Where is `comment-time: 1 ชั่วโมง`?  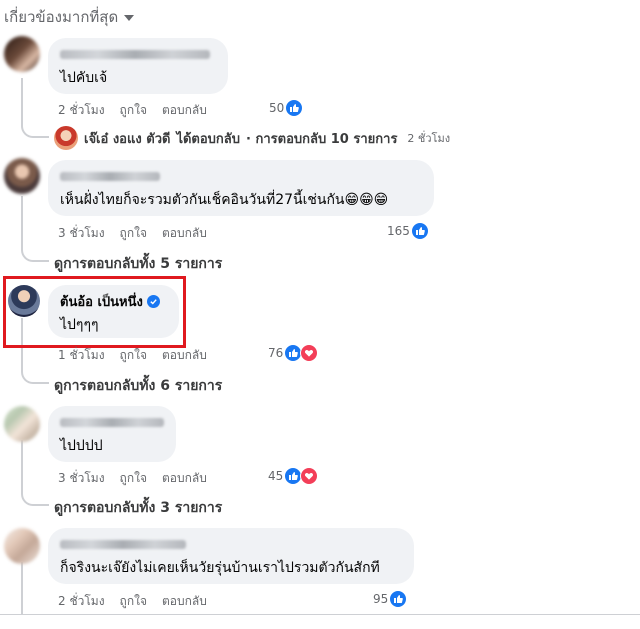
comment-time: 1 ชั่วโมง is located at coordinates (81, 355).